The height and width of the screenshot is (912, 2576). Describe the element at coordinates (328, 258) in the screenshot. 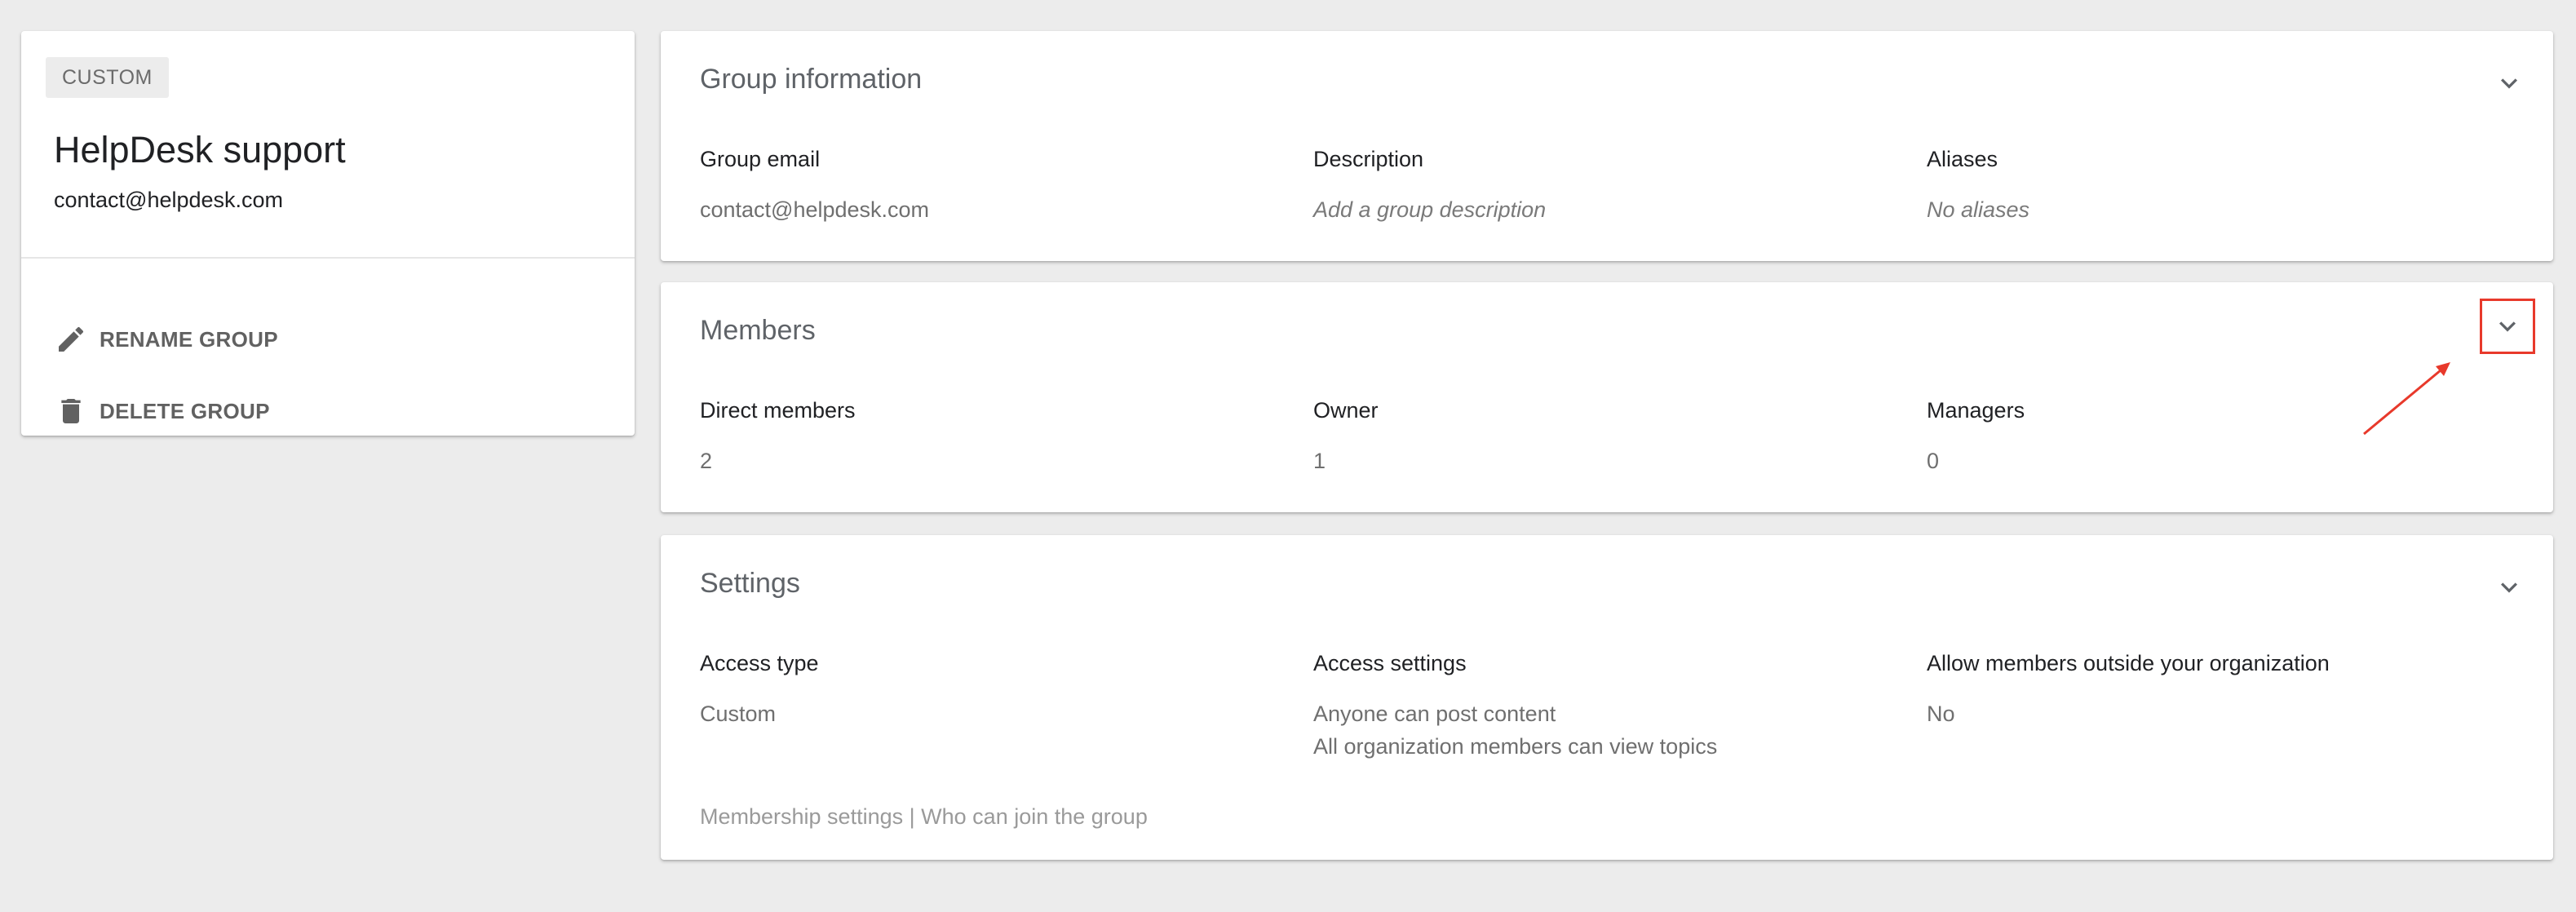

I see `divider` at that location.